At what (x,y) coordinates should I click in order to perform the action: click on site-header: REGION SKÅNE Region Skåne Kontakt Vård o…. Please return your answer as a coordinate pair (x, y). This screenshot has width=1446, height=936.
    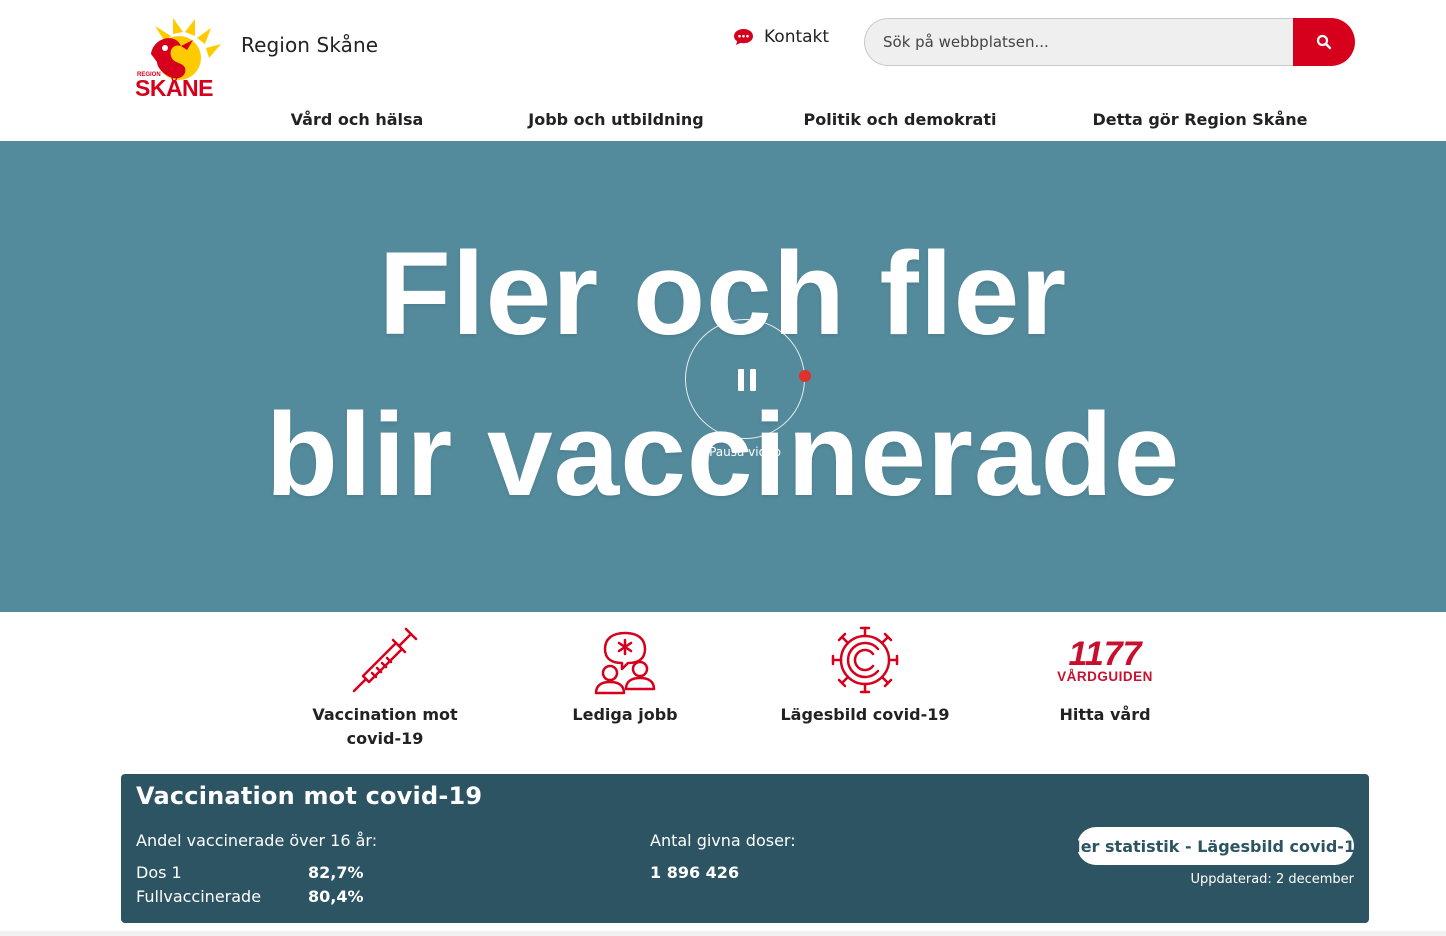
    Looking at the image, I should click on (723, 70).